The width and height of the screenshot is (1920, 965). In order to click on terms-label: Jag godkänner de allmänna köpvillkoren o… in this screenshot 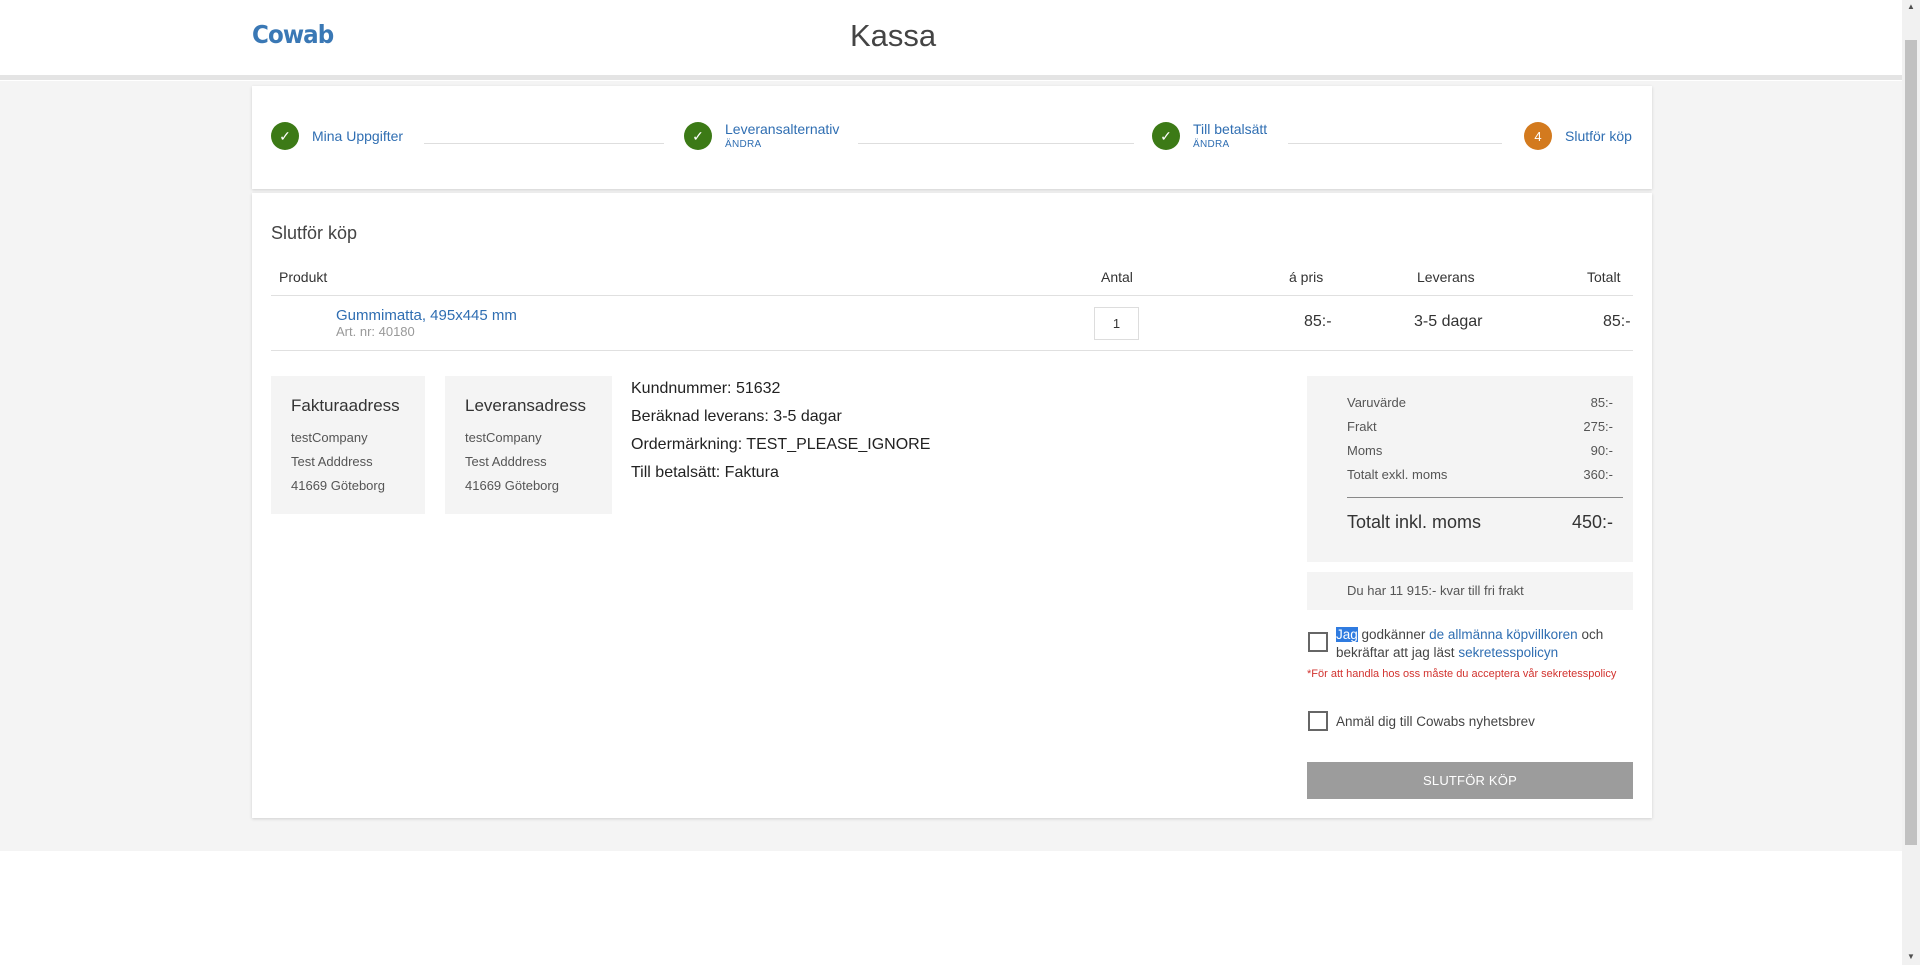, I will do `click(1486, 644)`.